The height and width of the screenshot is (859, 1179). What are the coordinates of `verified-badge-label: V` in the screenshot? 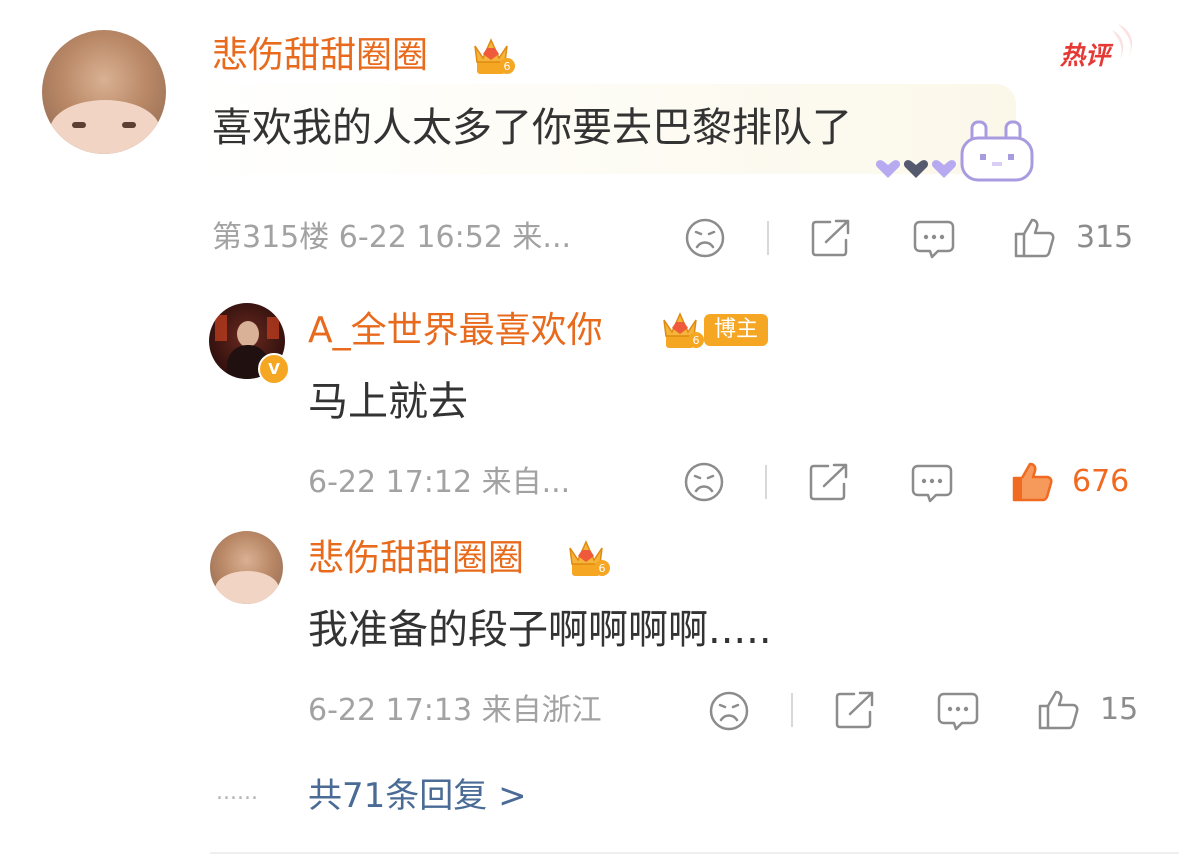 It's located at (274, 369).